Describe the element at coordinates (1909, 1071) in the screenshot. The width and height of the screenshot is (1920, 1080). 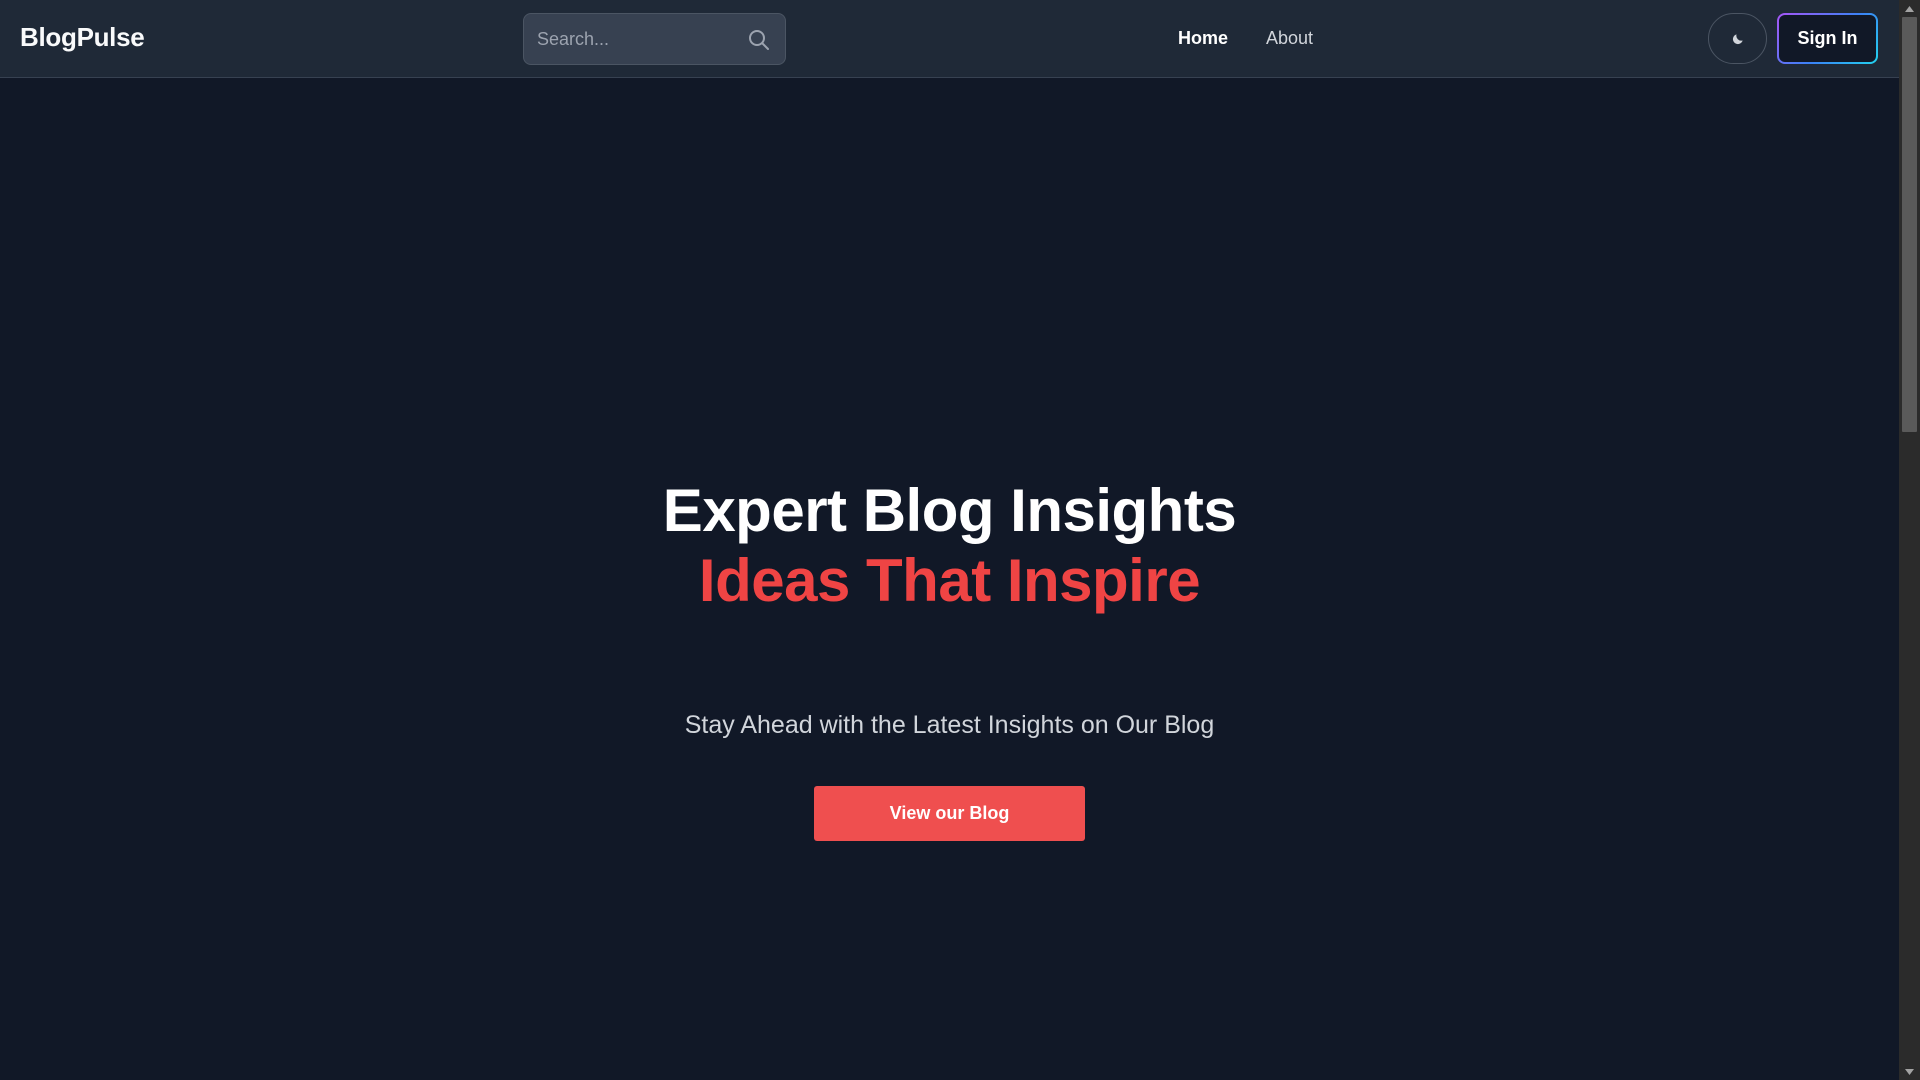
I see `scroll-down-arrow-icon` at that location.